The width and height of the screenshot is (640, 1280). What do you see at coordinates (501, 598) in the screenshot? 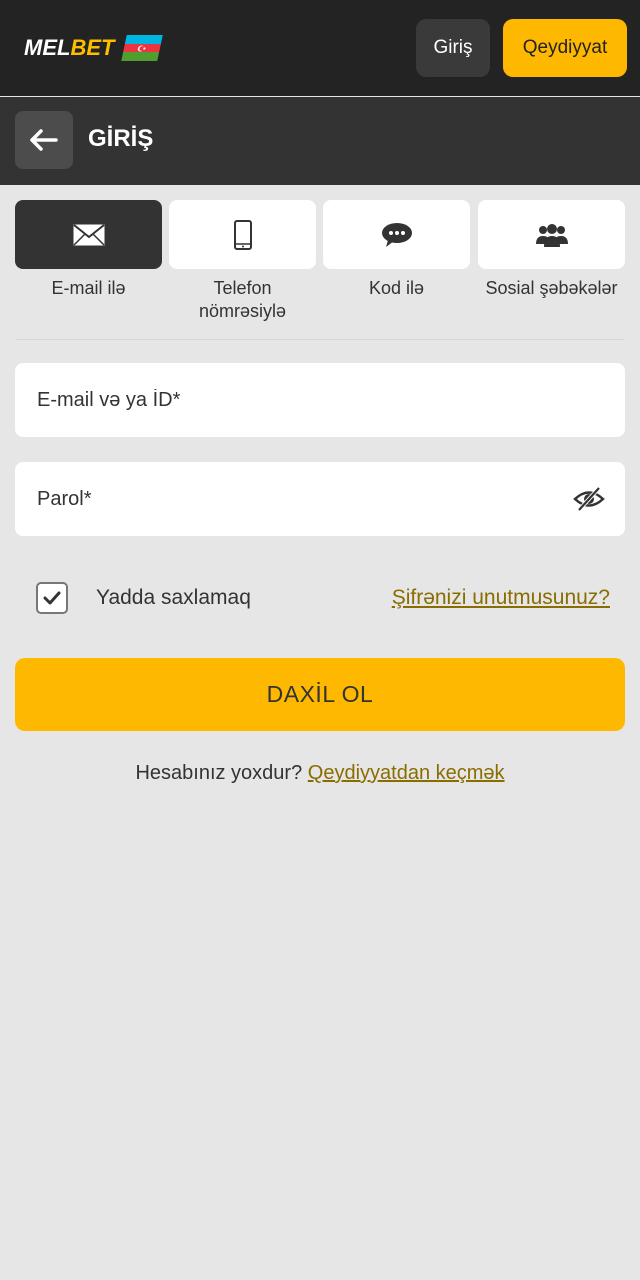
I see `forgot-password-link: Şifrənizi unutmusunuz?` at bounding box center [501, 598].